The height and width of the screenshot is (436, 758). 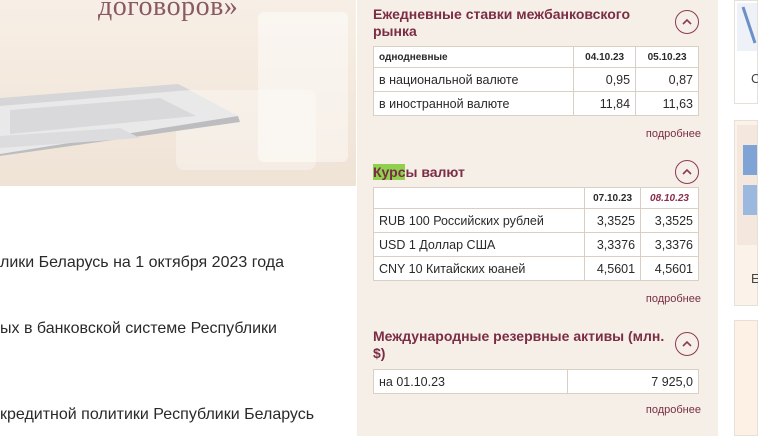 I want to click on table-row: USD 1 Доллар США 3,3376 3,3376, so click(x=535, y=244).